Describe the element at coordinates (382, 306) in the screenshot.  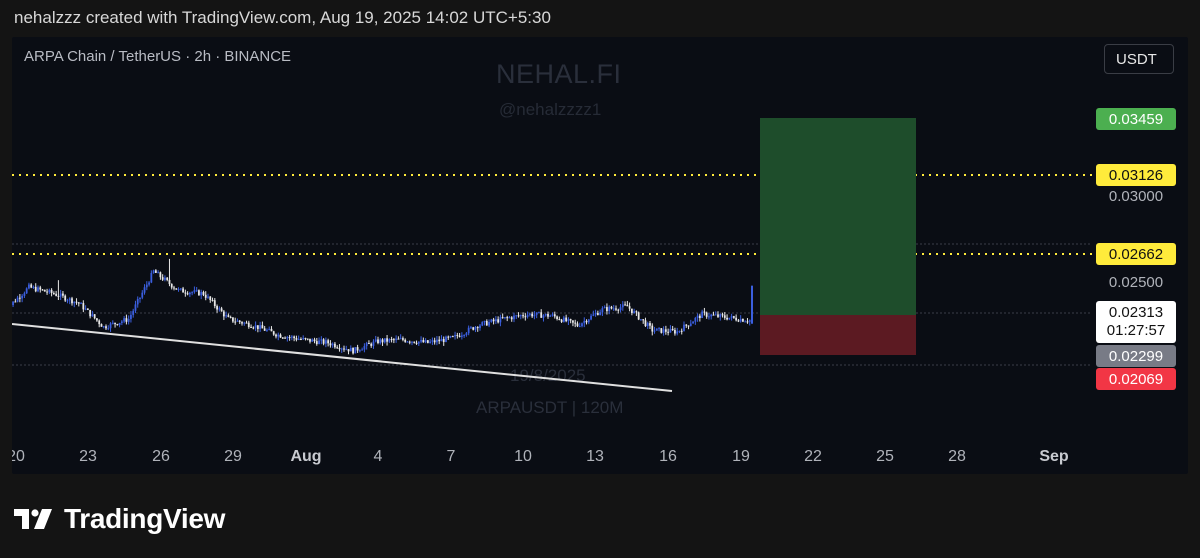
I see `candles-group` at that location.